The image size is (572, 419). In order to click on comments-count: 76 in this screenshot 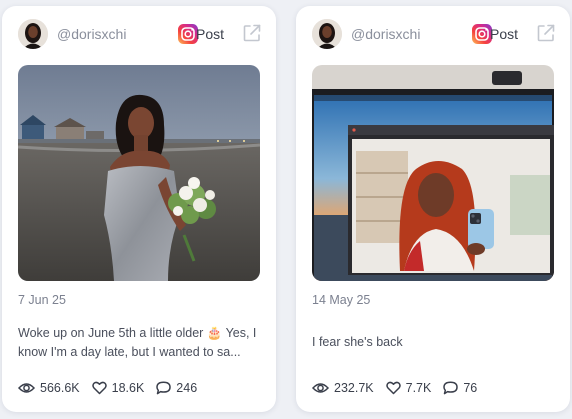, I will do `click(470, 388)`.